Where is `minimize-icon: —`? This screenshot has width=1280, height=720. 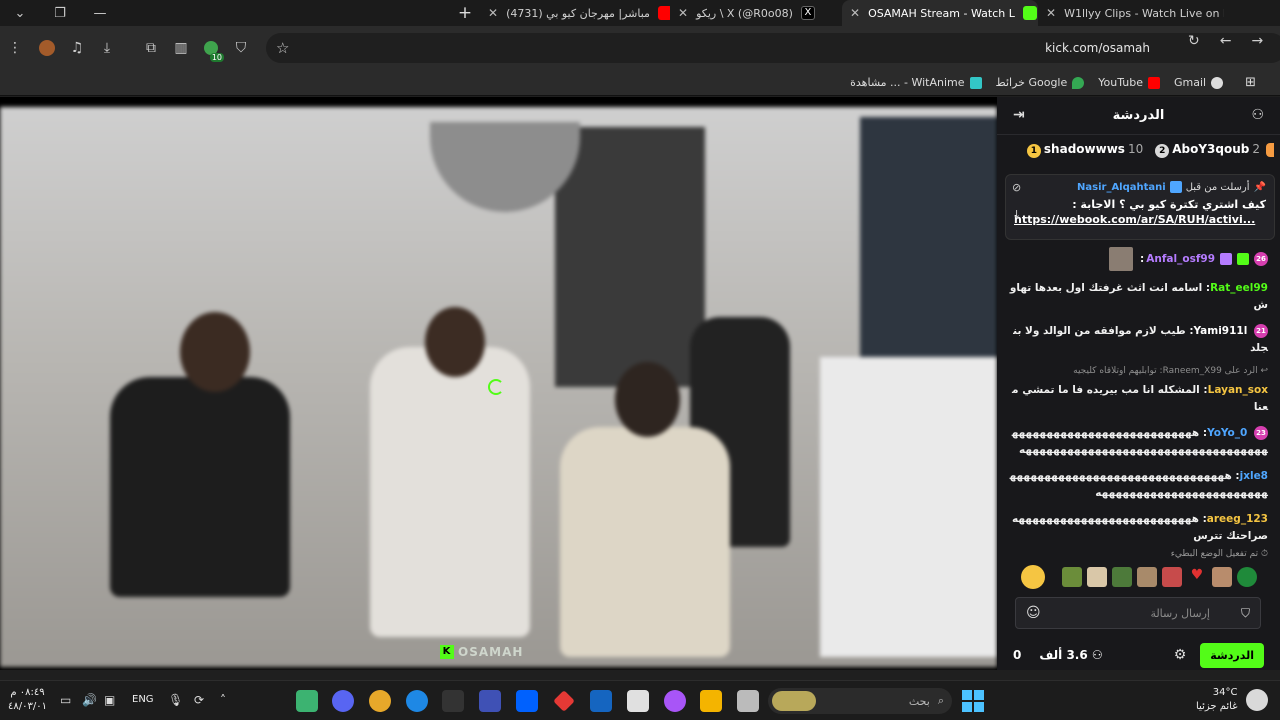 minimize-icon: — is located at coordinates (100, 13).